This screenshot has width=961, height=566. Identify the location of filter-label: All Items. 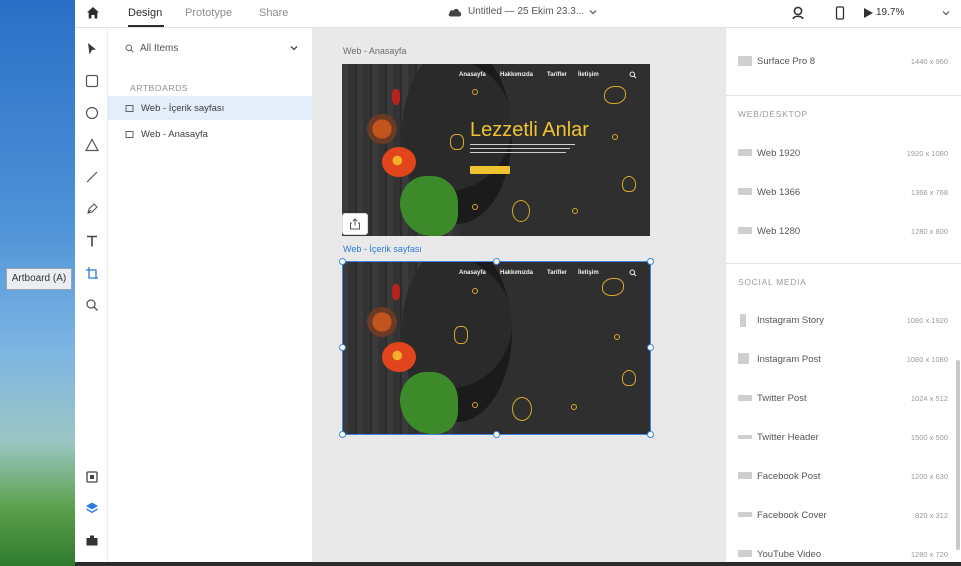
(159, 48).